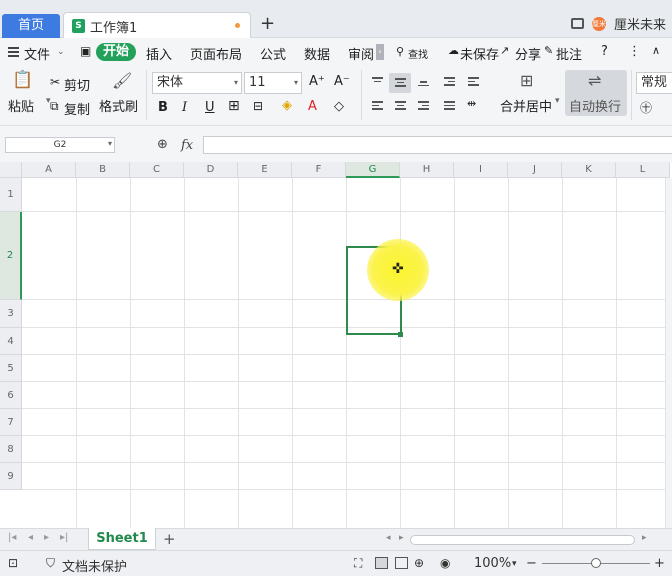 Image resolution: width=672 pixels, height=576 pixels. I want to click on menu-icon, so click(13, 53).